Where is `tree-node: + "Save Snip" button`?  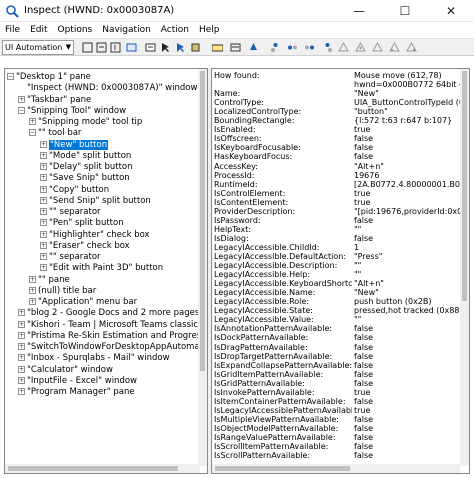 tree-node: + "Save Snip" button is located at coordinates (85, 178).